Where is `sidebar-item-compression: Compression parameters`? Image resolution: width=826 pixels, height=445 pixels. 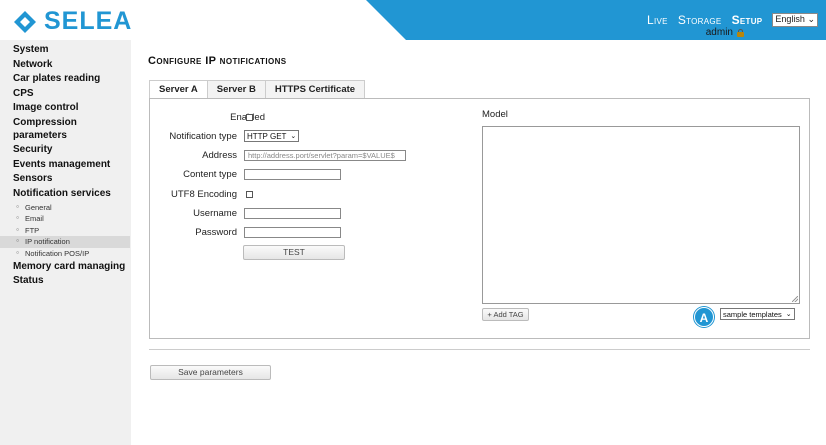
sidebar-item-compression: Compression parameters is located at coordinates (65, 129).